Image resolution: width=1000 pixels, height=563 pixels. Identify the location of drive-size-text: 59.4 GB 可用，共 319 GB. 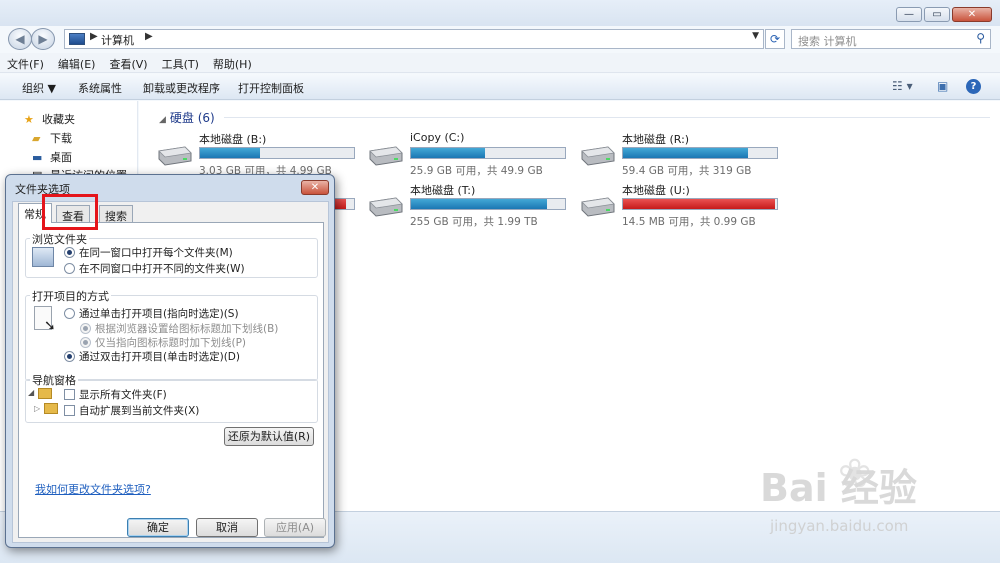
(687, 171).